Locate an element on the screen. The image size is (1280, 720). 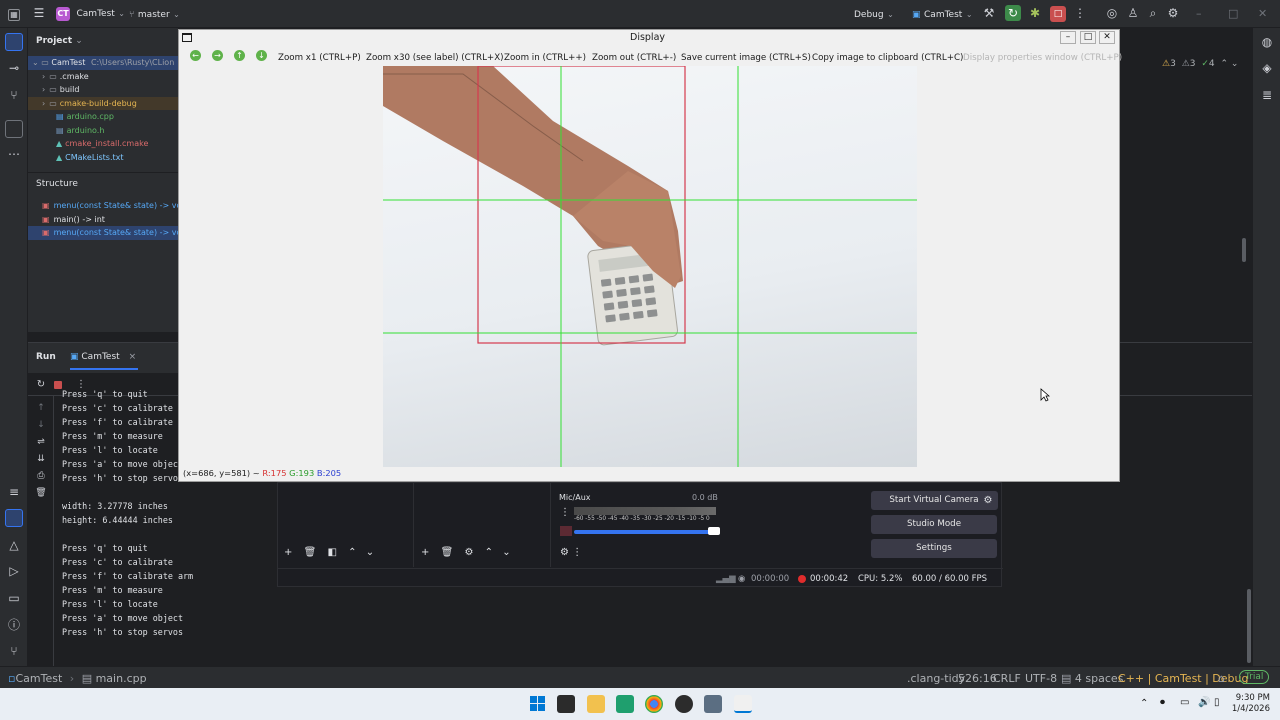
app-logo-icon: ▦ is located at coordinates (14, 14).